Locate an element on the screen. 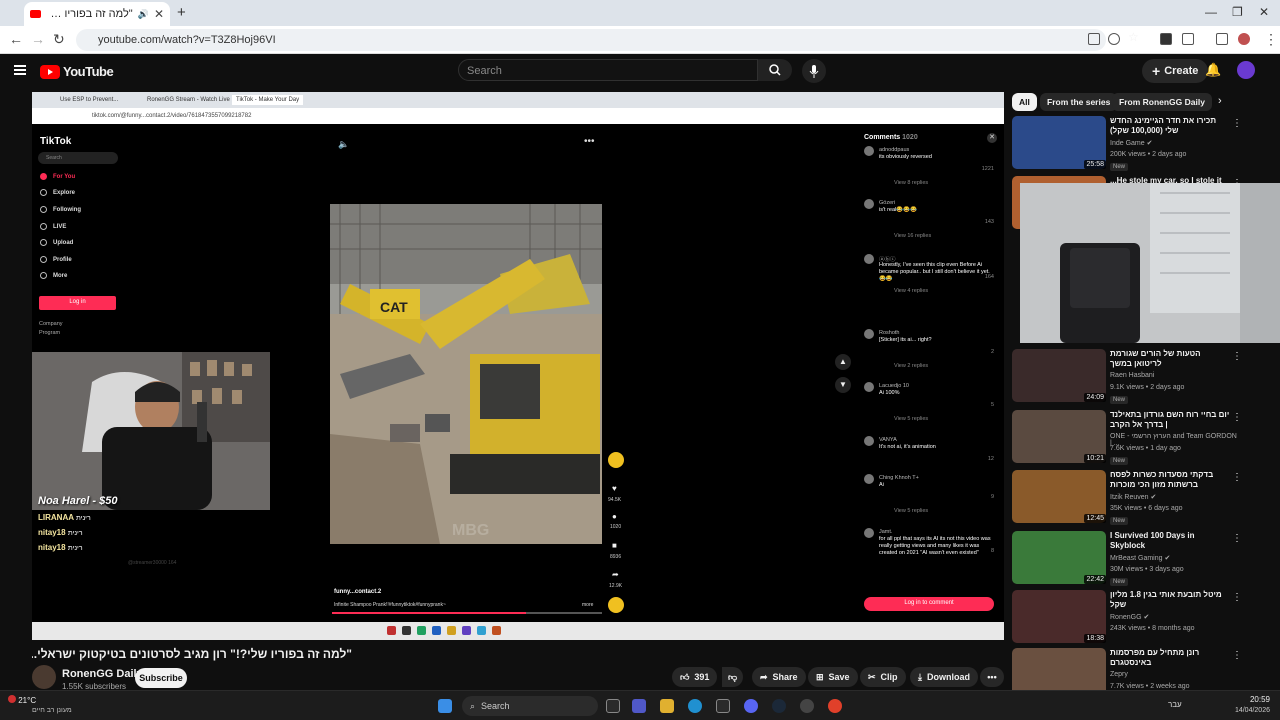  discord-icon is located at coordinates (751, 706).